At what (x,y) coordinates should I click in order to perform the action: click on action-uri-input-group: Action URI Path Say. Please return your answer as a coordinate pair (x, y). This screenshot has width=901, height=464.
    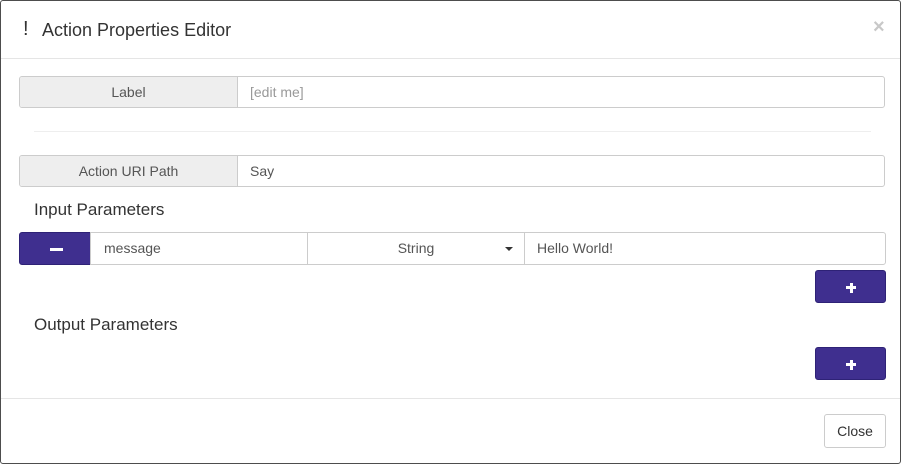
    Looking at the image, I should click on (452, 171).